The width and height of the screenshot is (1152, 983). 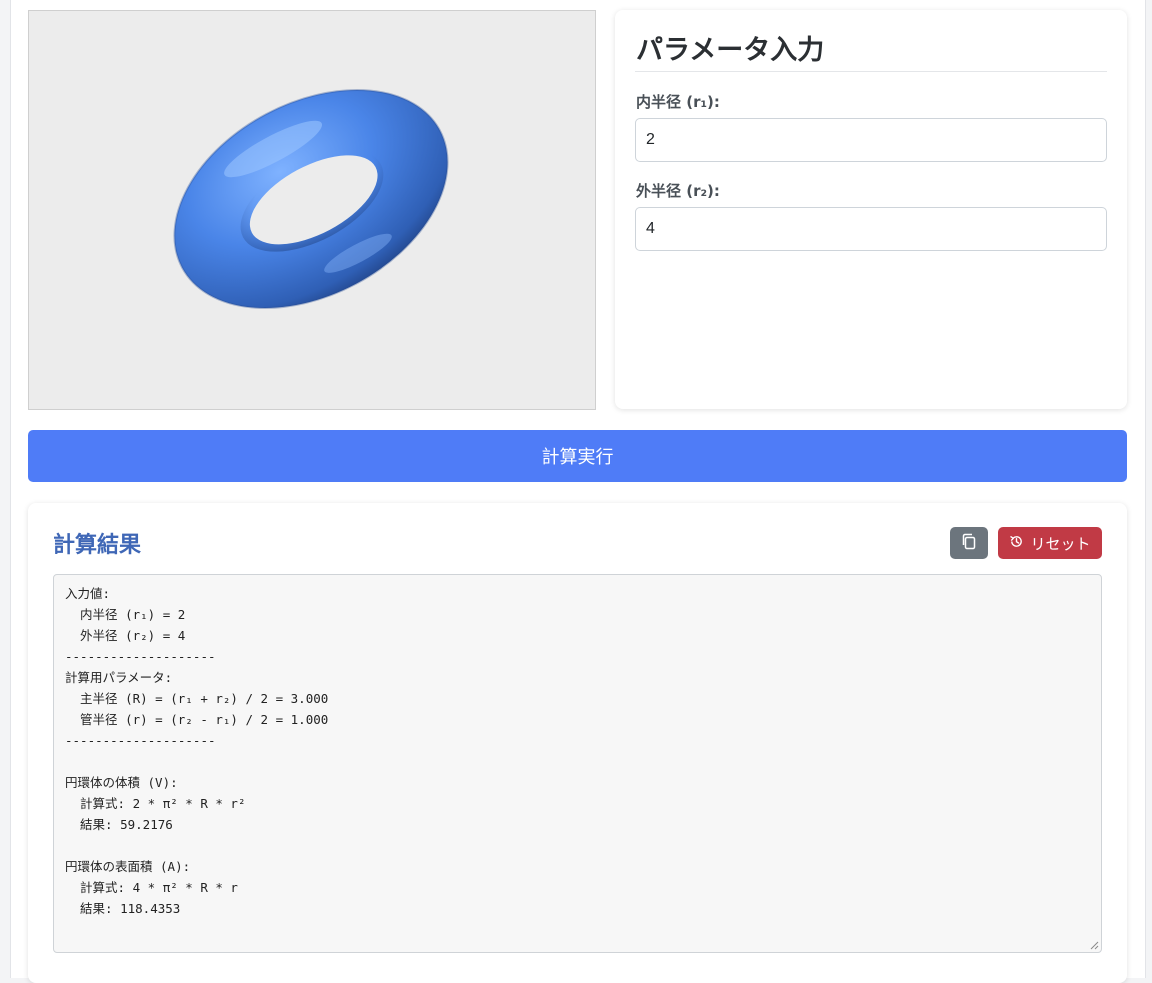 What do you see at coordinates (311, 199) in the screenshot?
I see `torus-render` at bounding box center [311, 199].